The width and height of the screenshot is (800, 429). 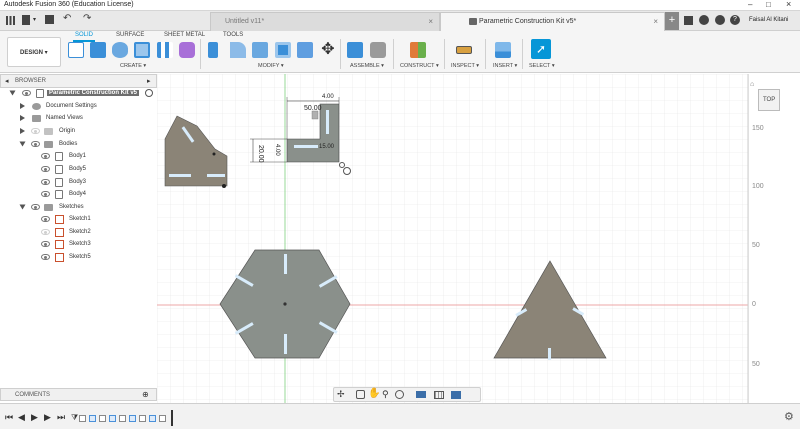 I want to click on browser-item-body3: Body3, so click(x=78, y=183).